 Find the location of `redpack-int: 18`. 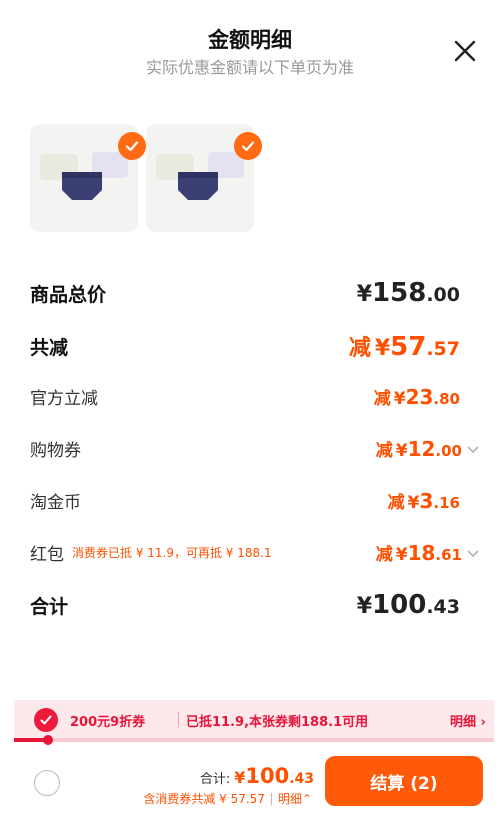

redpack-int: 18 is located at coordinates (421, 553).